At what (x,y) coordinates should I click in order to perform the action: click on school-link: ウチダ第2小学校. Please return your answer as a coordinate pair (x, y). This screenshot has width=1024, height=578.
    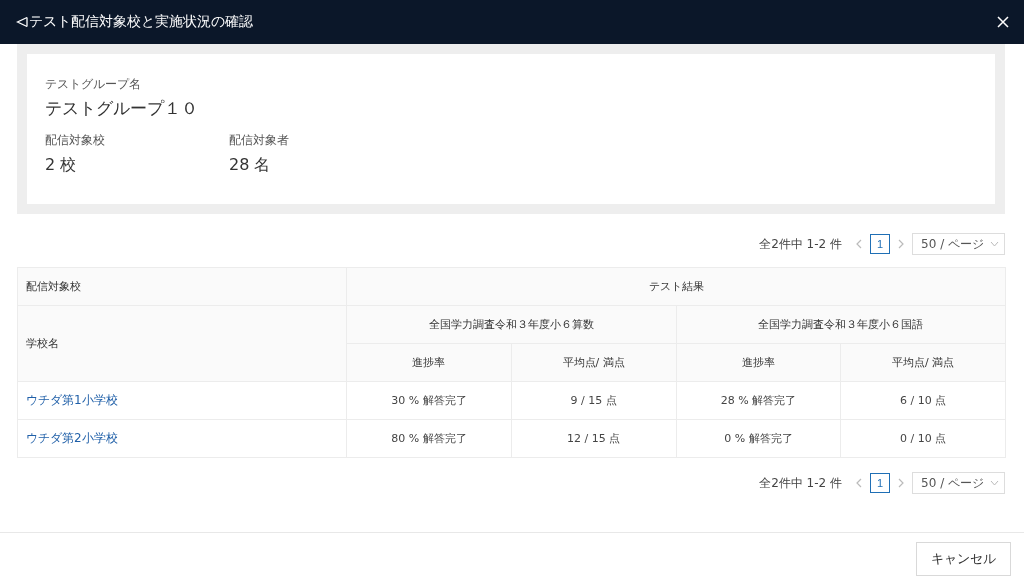
    Looking at the image, I should click on (72, 438).